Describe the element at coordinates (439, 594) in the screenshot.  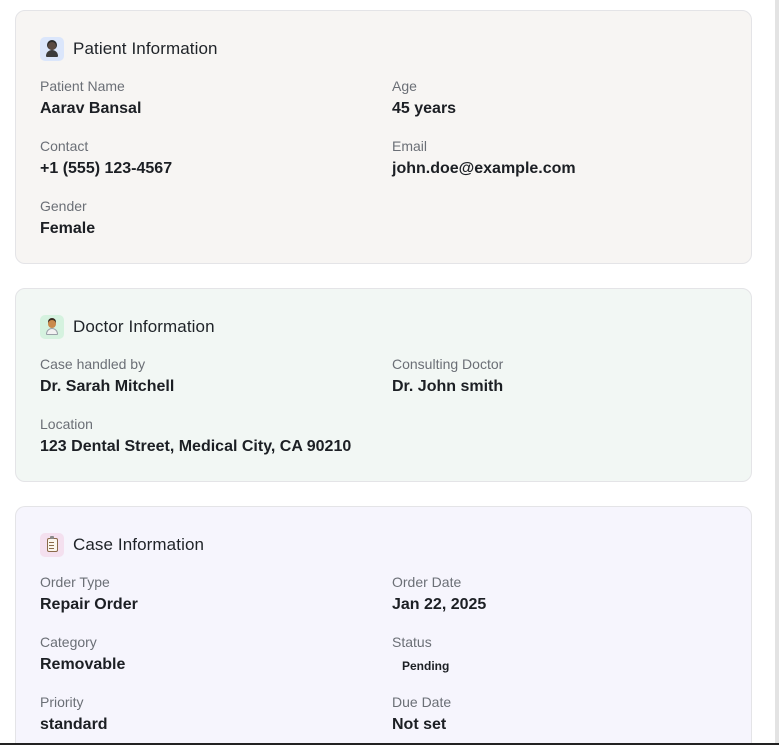
I see `order-date-field: Order Date Jan 22, 2025` at that location.